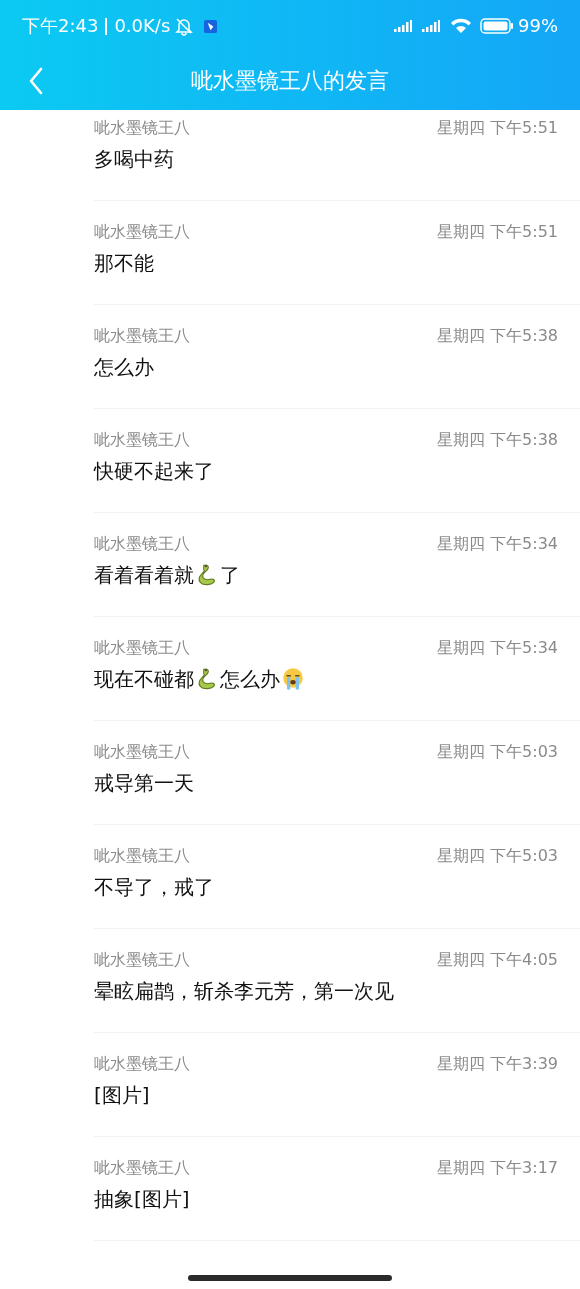 The image size is (580, 1289). What do you see at coordinates (461, 26) in the screenshot?
I see `wifi-icon` at bounding box center [461, 26].